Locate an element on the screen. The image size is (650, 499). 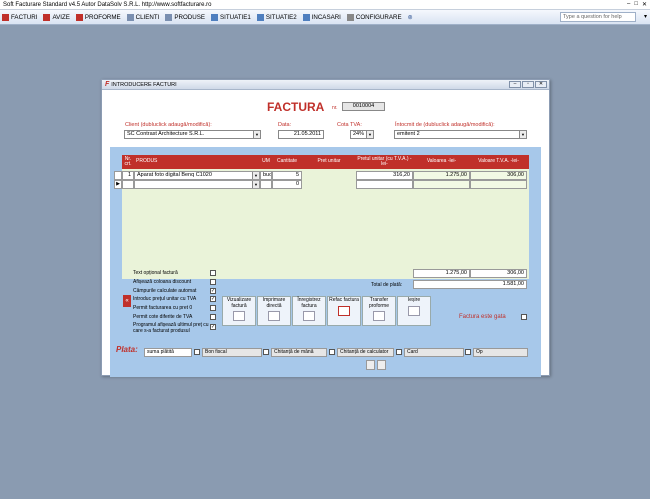
situatie2-icon is located at coordinates (260, 17).